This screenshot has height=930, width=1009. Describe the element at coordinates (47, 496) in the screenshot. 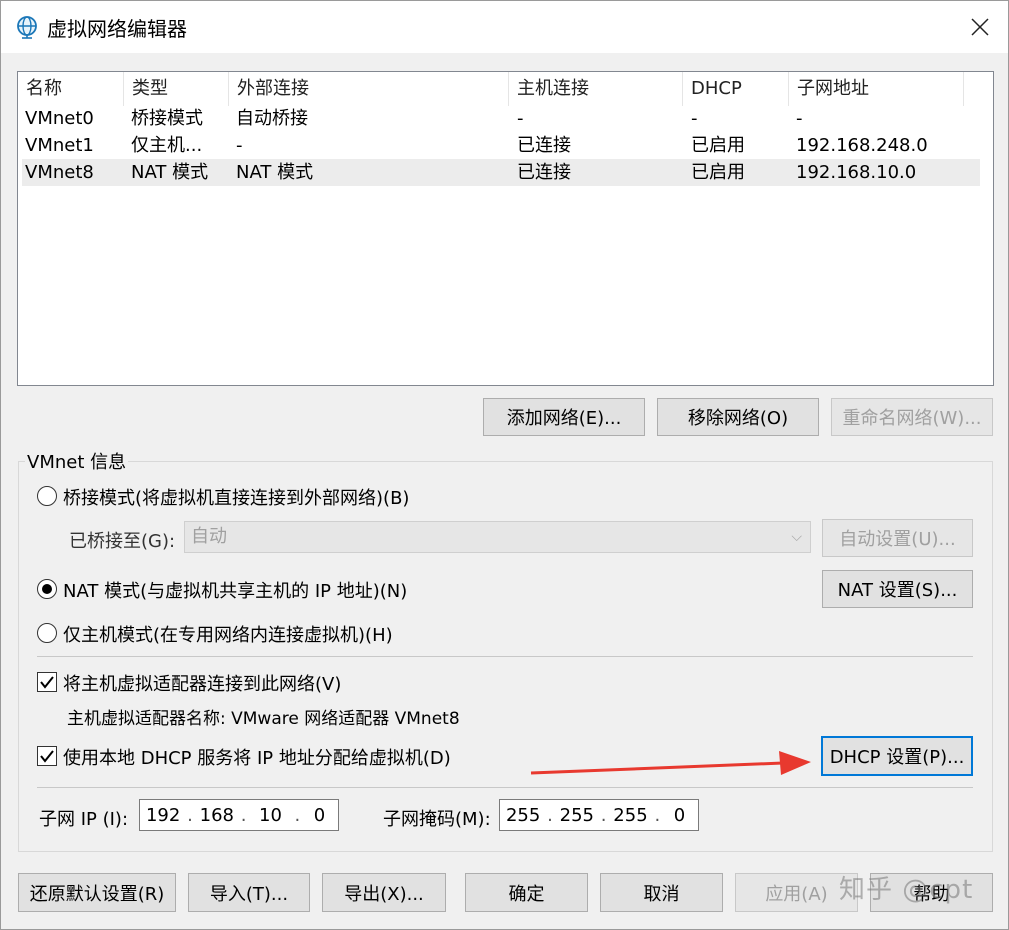

I see `bridge-mode-radio` at that location.